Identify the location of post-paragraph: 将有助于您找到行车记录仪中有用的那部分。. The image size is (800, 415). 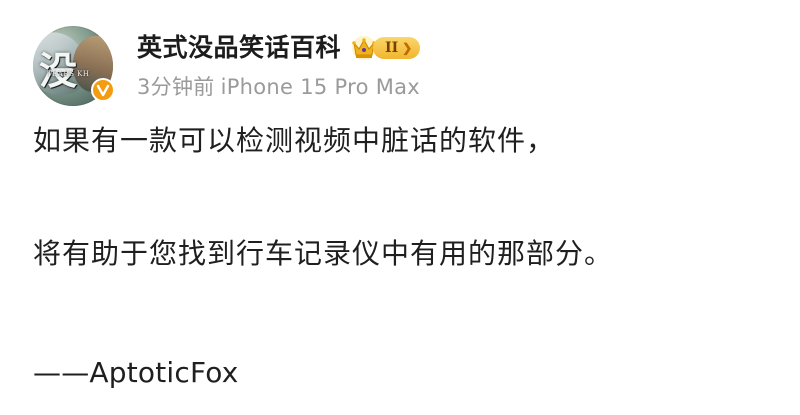
(323, 253).